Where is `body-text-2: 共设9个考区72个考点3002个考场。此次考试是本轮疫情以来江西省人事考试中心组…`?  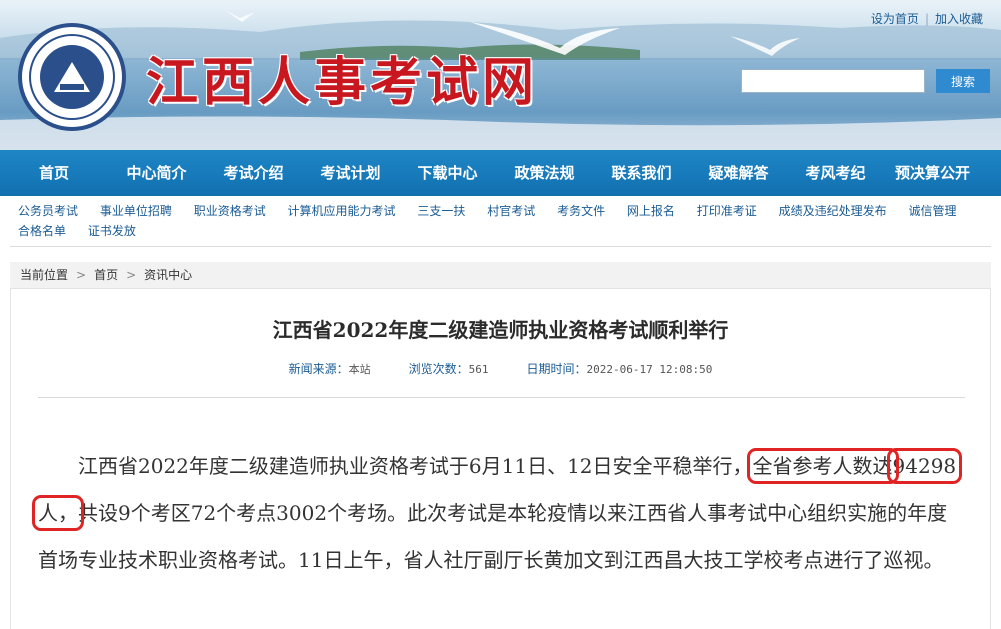 body-text-2: 共设9个考区72个考点3002个考场。此次考试是本轮疫情以来江西省人事考试中心组… is located at coordinates (493, 536).